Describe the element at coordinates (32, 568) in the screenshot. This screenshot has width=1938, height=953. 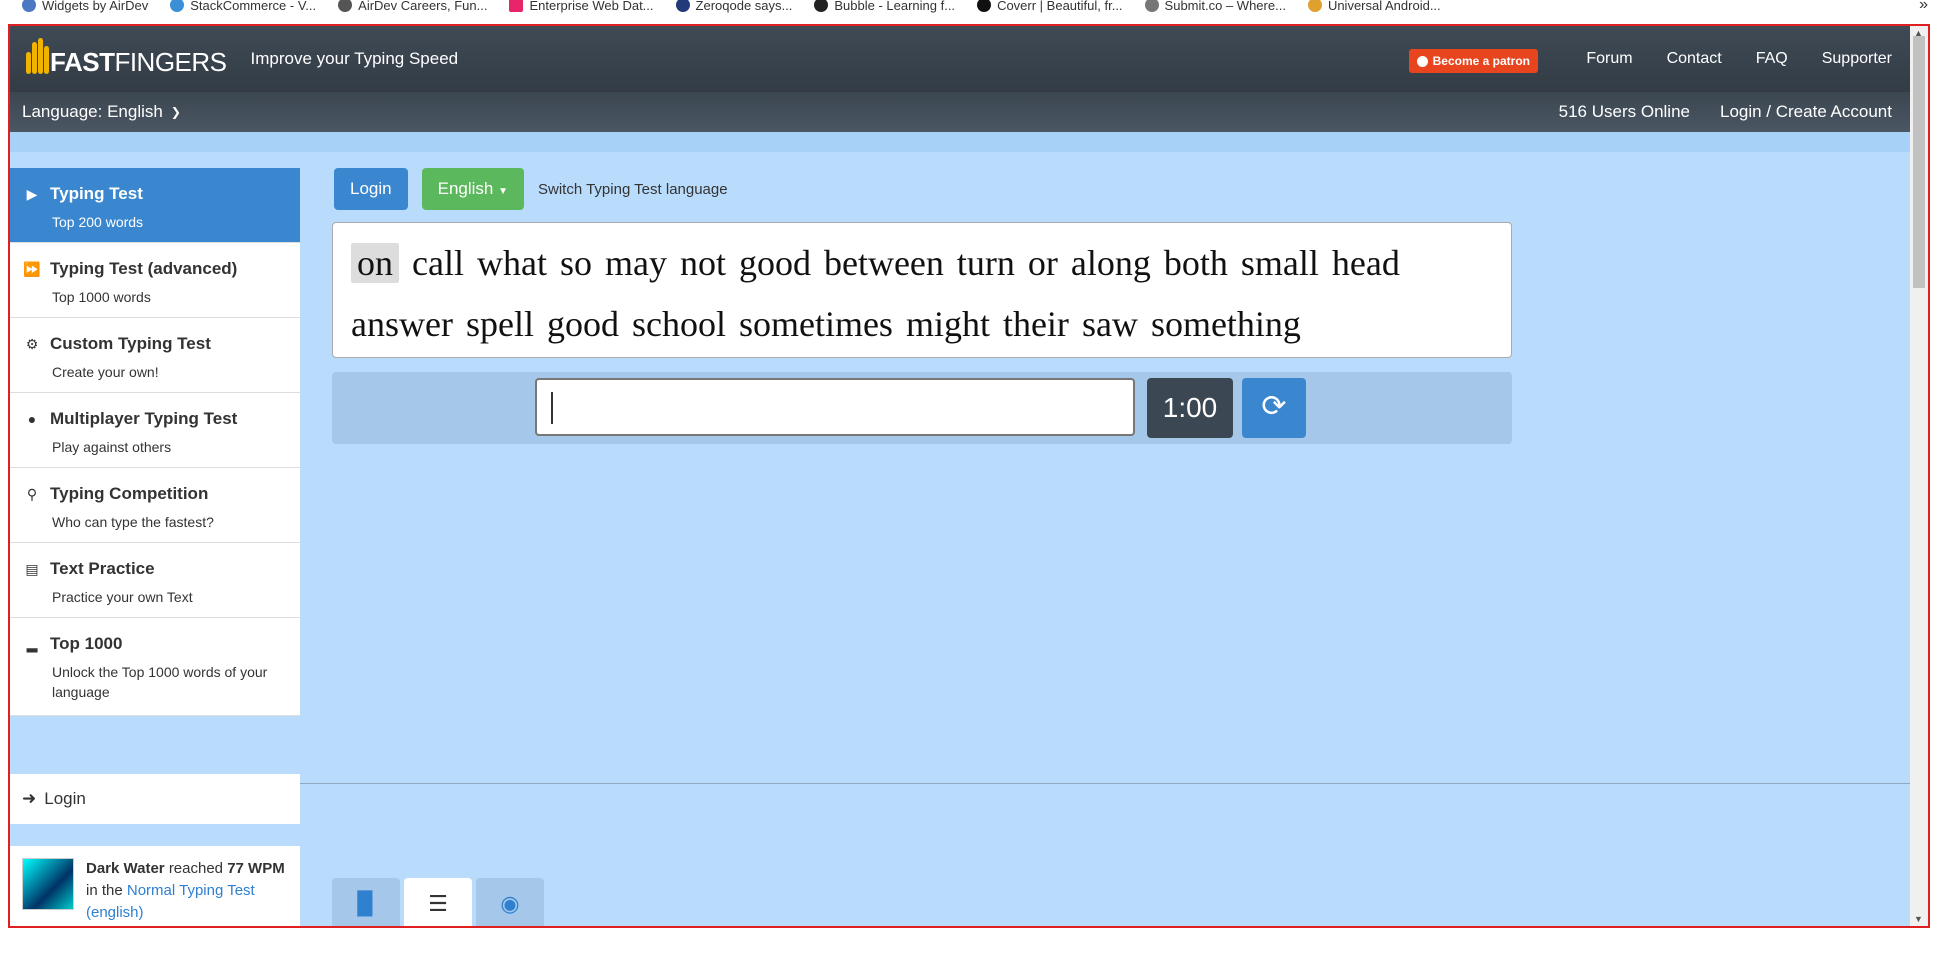
I see `document-icon: ▤` at that location.